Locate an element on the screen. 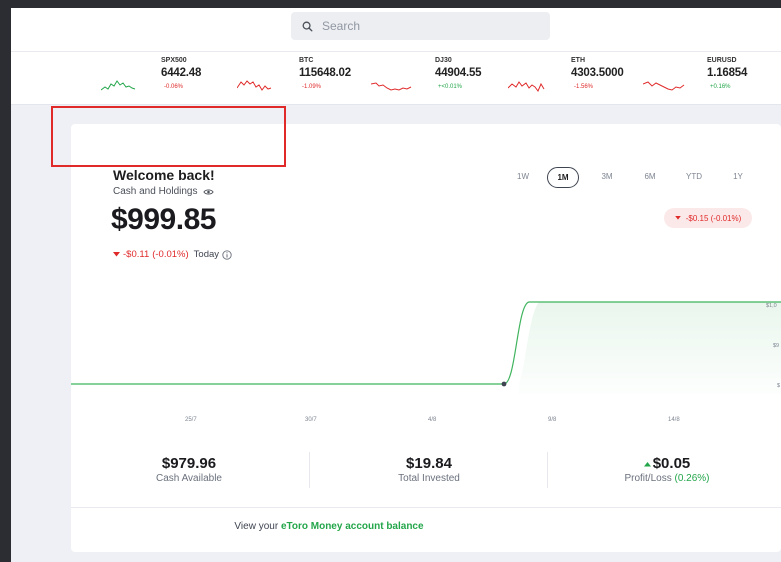 The width and height of the screenshot is (781, 562). period-1w: 1W is located at coordinates (523, 176).